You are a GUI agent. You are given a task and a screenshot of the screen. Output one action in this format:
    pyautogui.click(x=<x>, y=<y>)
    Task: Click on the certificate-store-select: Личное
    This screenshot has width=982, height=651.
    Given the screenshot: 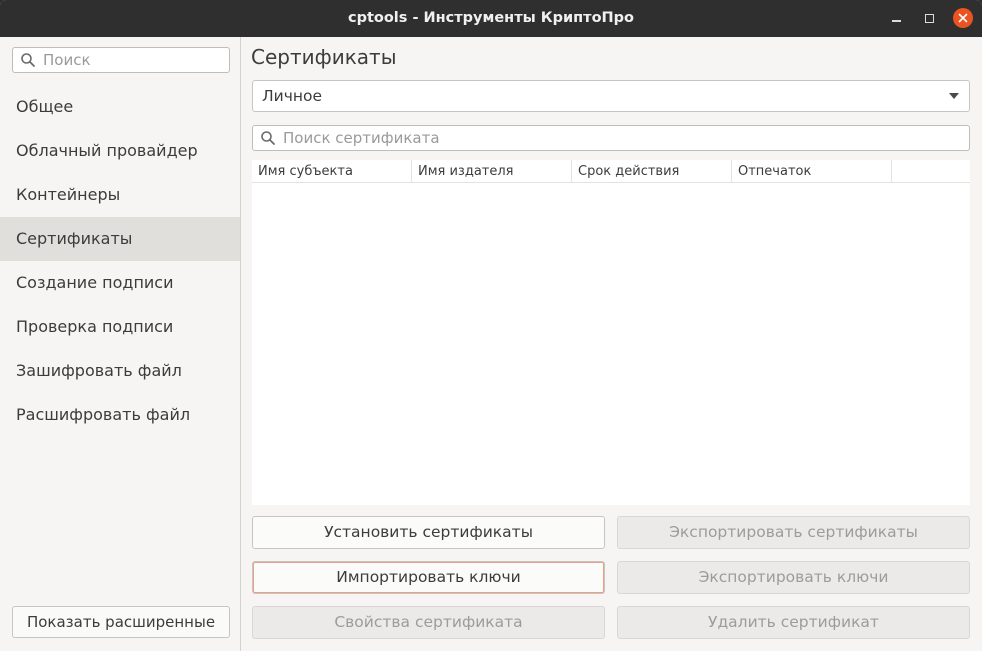 What is the action you would take?
    pyautogui.click(x=611, y=96)
    